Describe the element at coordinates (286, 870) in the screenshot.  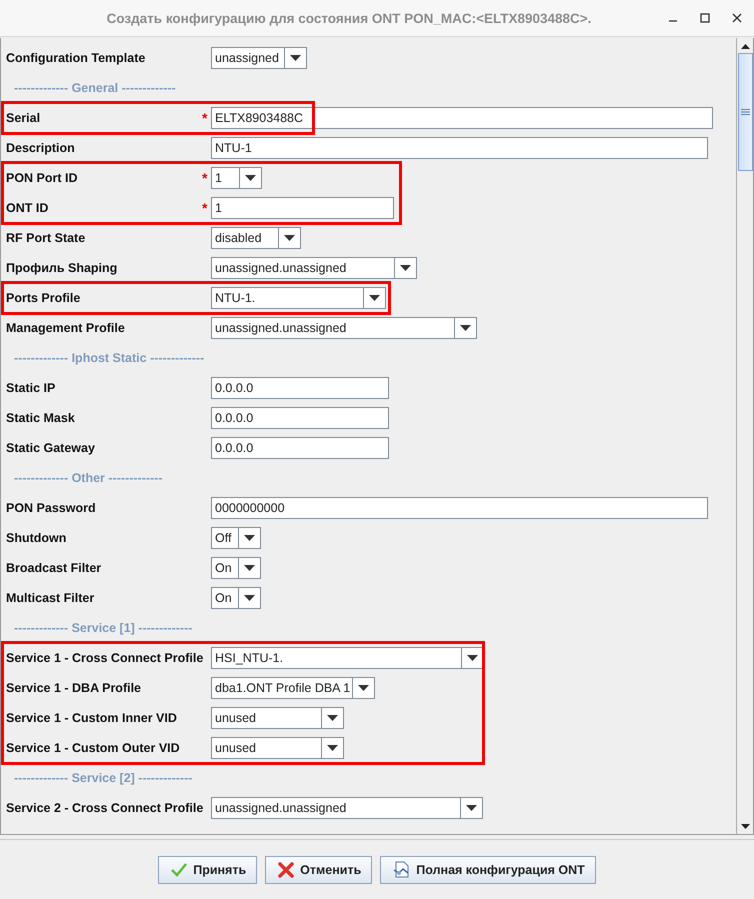
I see `cross-icon` at that location.